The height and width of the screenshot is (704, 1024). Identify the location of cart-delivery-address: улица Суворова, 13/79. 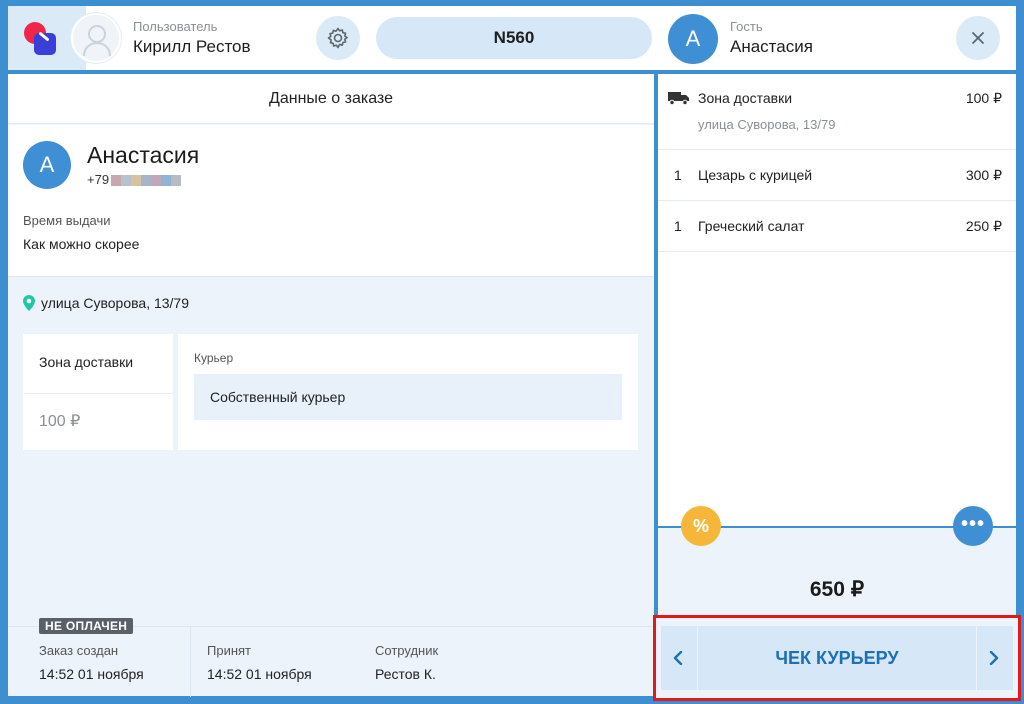
(767, 124).